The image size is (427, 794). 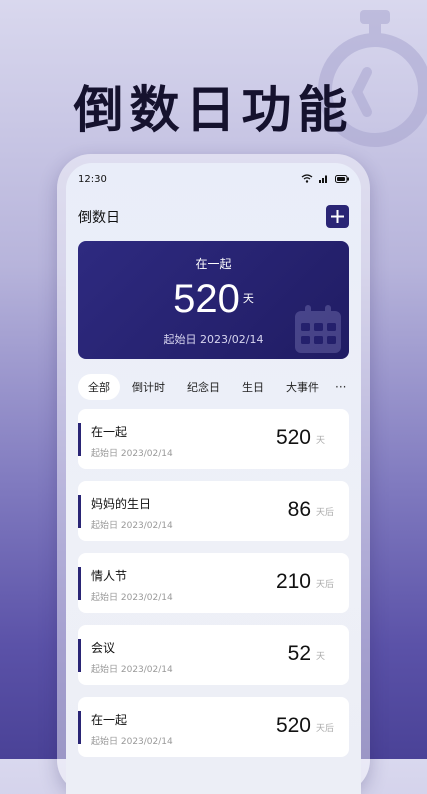 What do you see at coordinates (213, 727) in the screenshot?
I see `list-item: 在一起 起始日 2023/02/14 520 天后` at bounding box center [213, 727].